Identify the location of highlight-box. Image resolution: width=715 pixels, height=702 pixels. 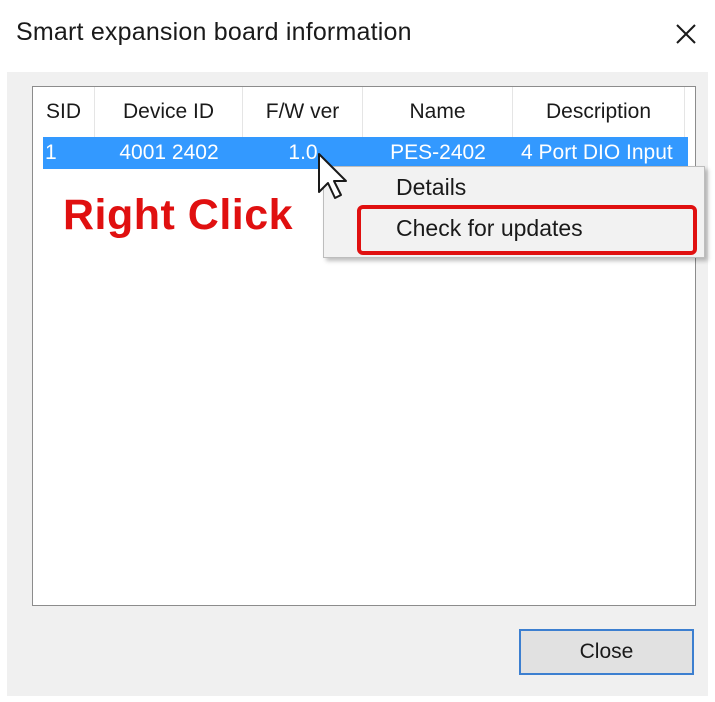
(527, 230).